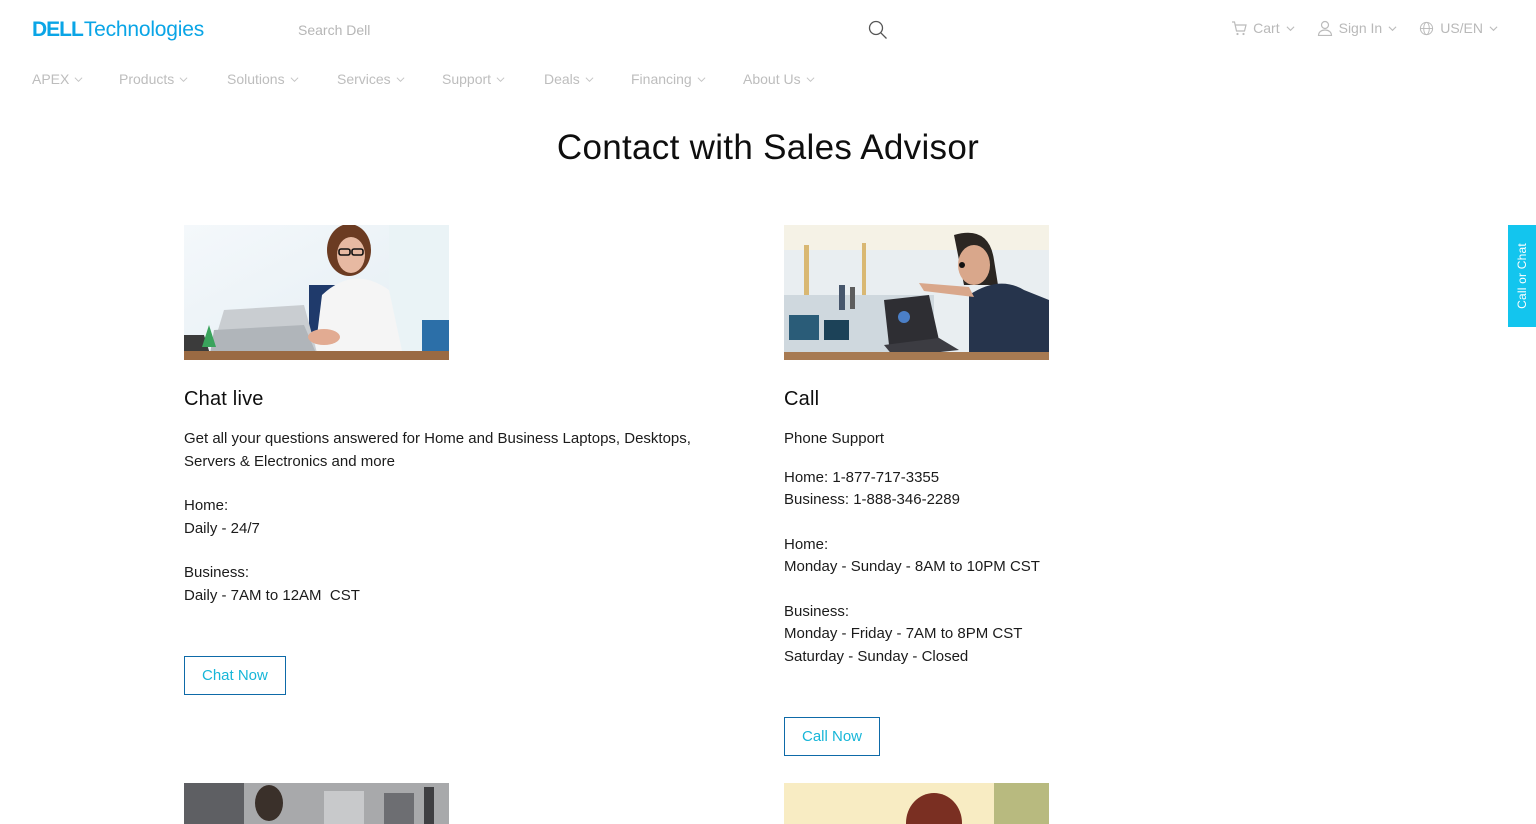 This screenshot has height=824, width=1536. I want to click on globe-icon, so click(1426, 28).